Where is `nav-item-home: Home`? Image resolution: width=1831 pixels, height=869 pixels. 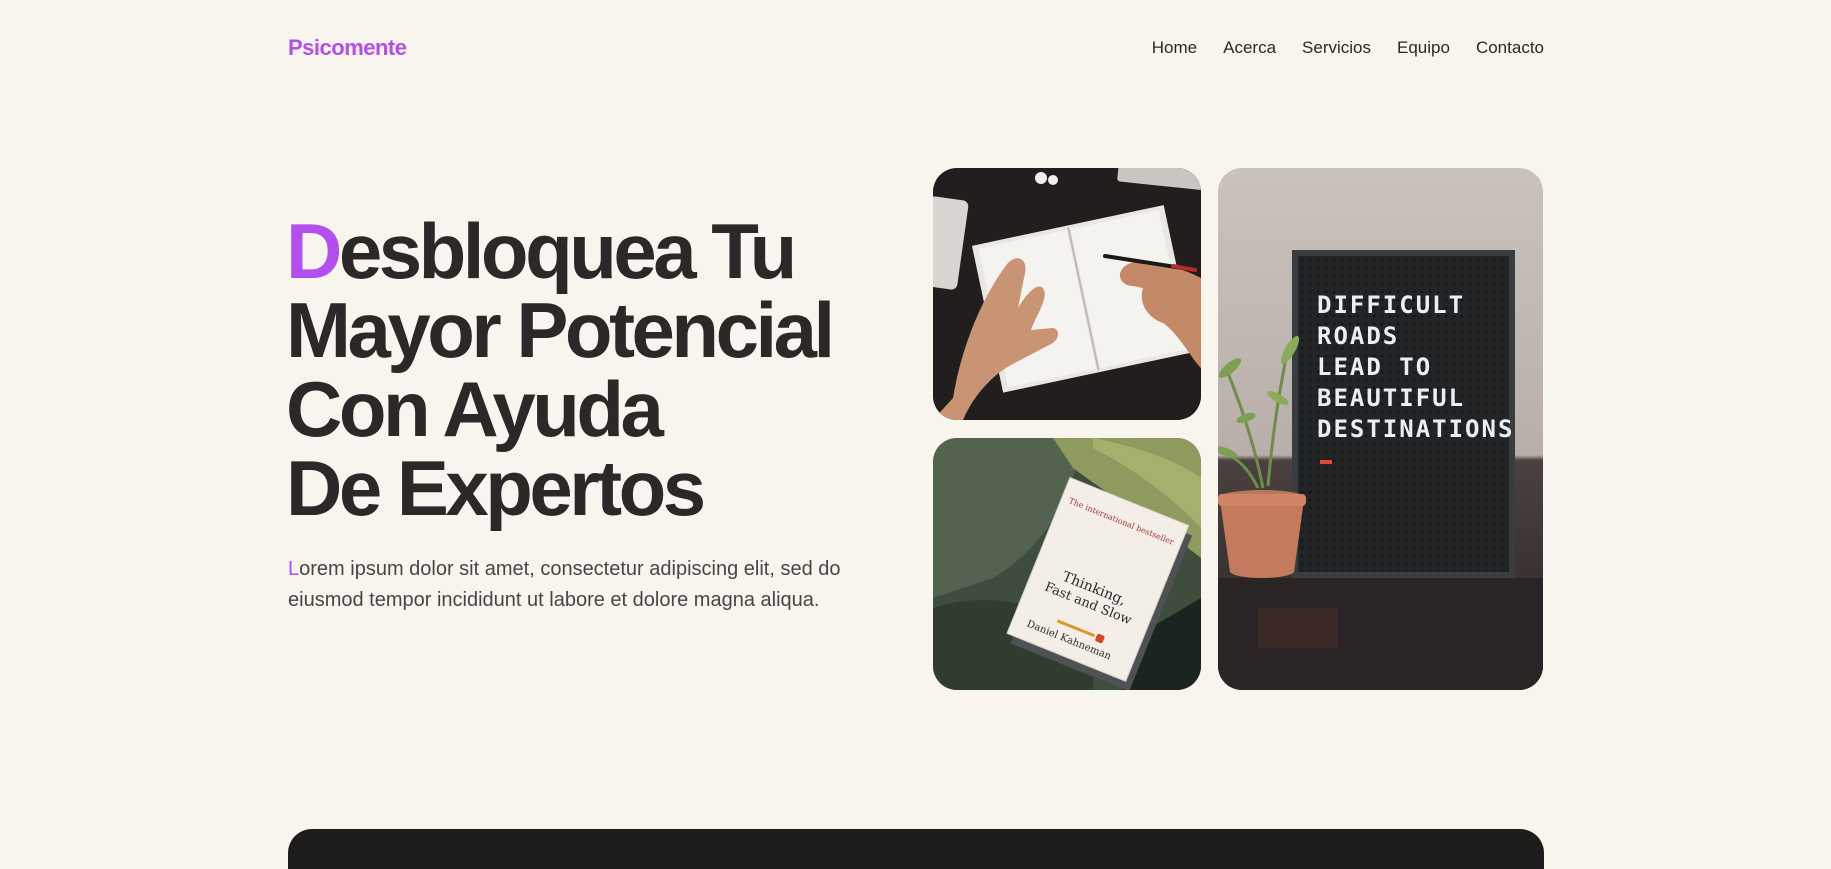 nav-item-home: Home is located at coordinates (1174, 48).